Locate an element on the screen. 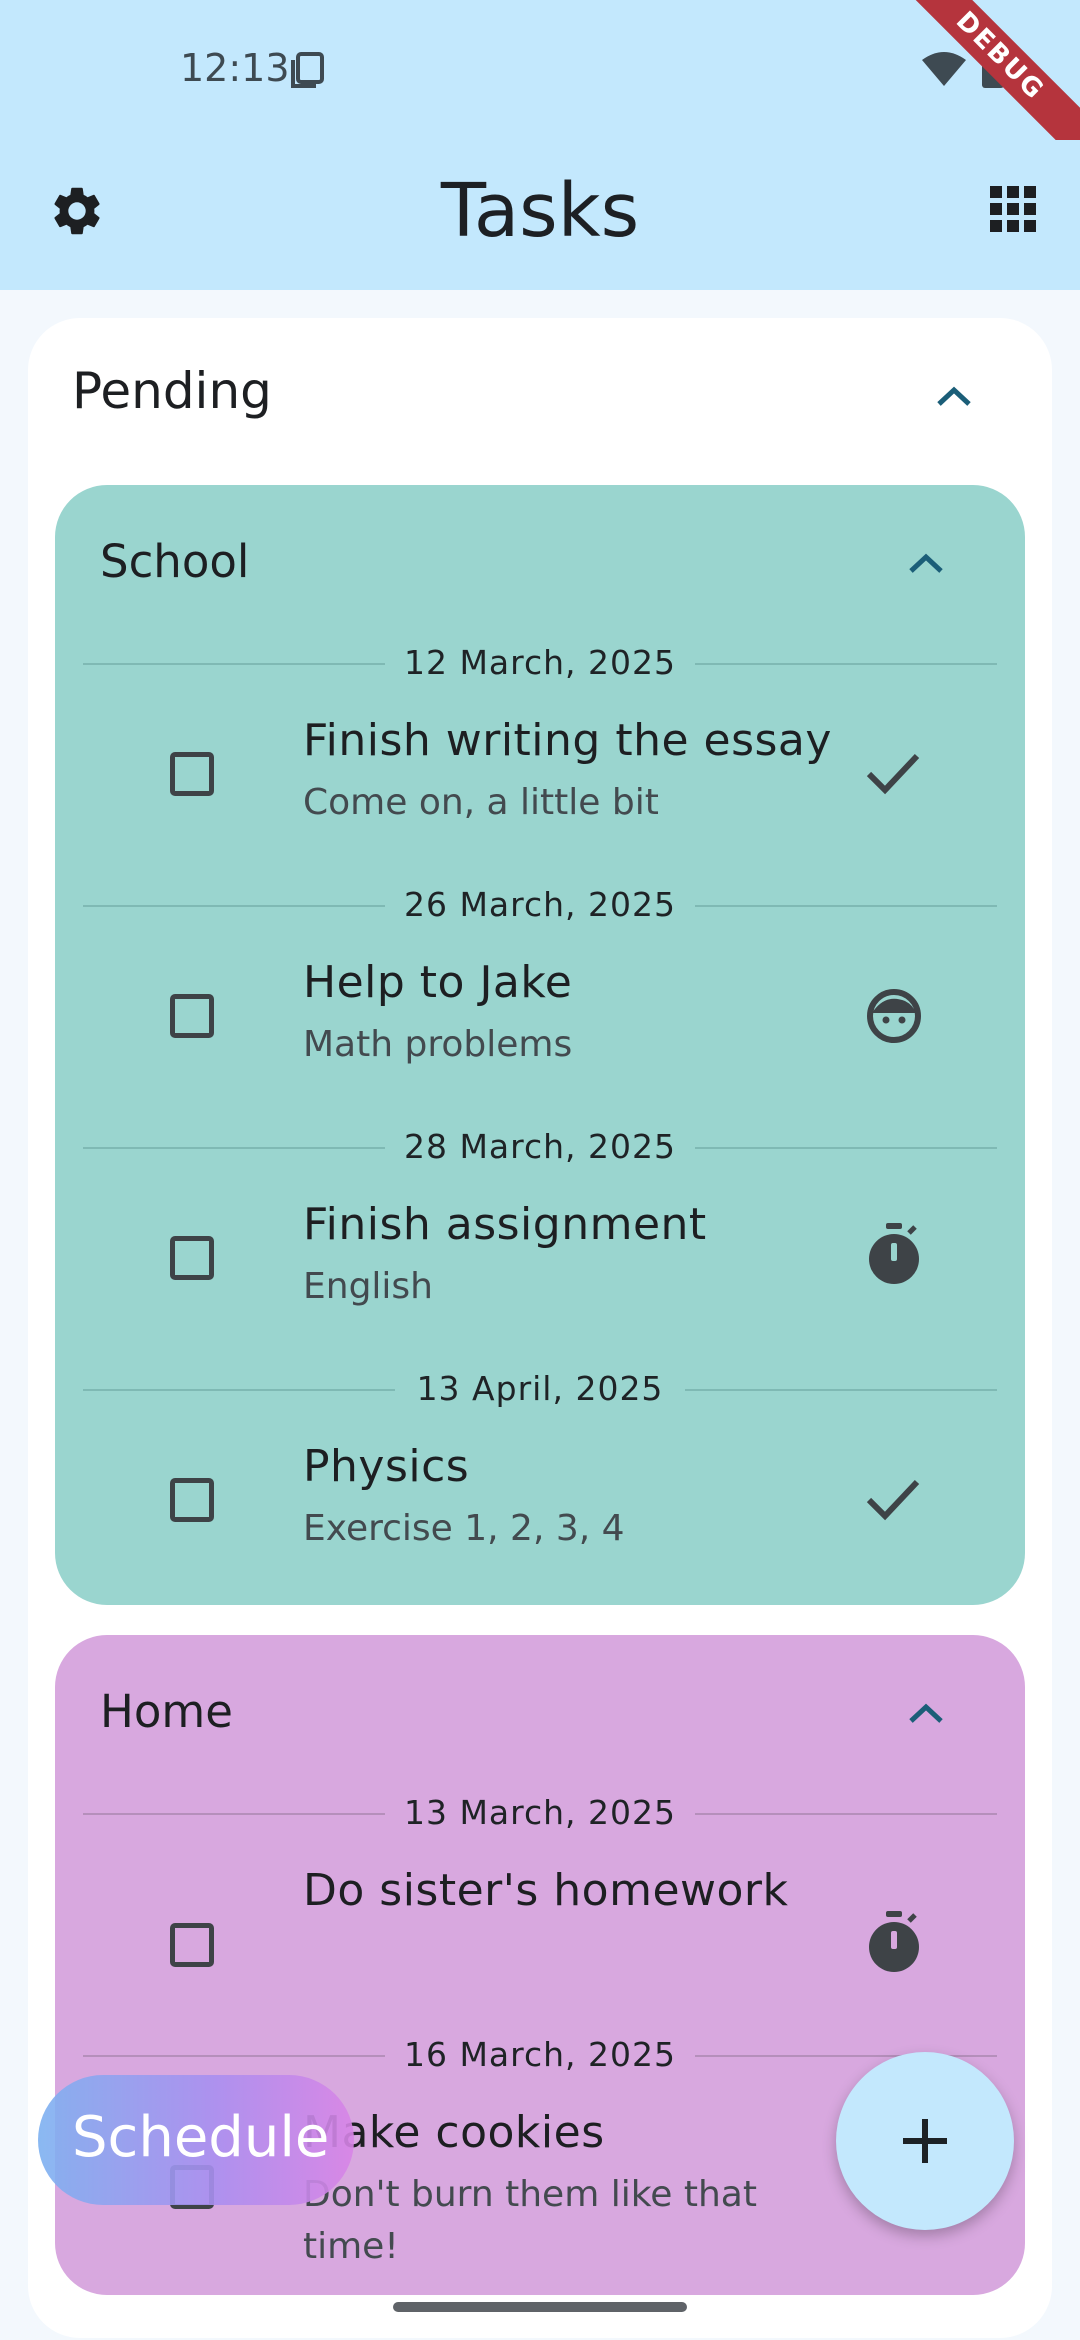 Image resolution: width=1080 pixels, height=2340 pixels. date-divider: 26 March, 2025 is located at coordinates (540, 905).